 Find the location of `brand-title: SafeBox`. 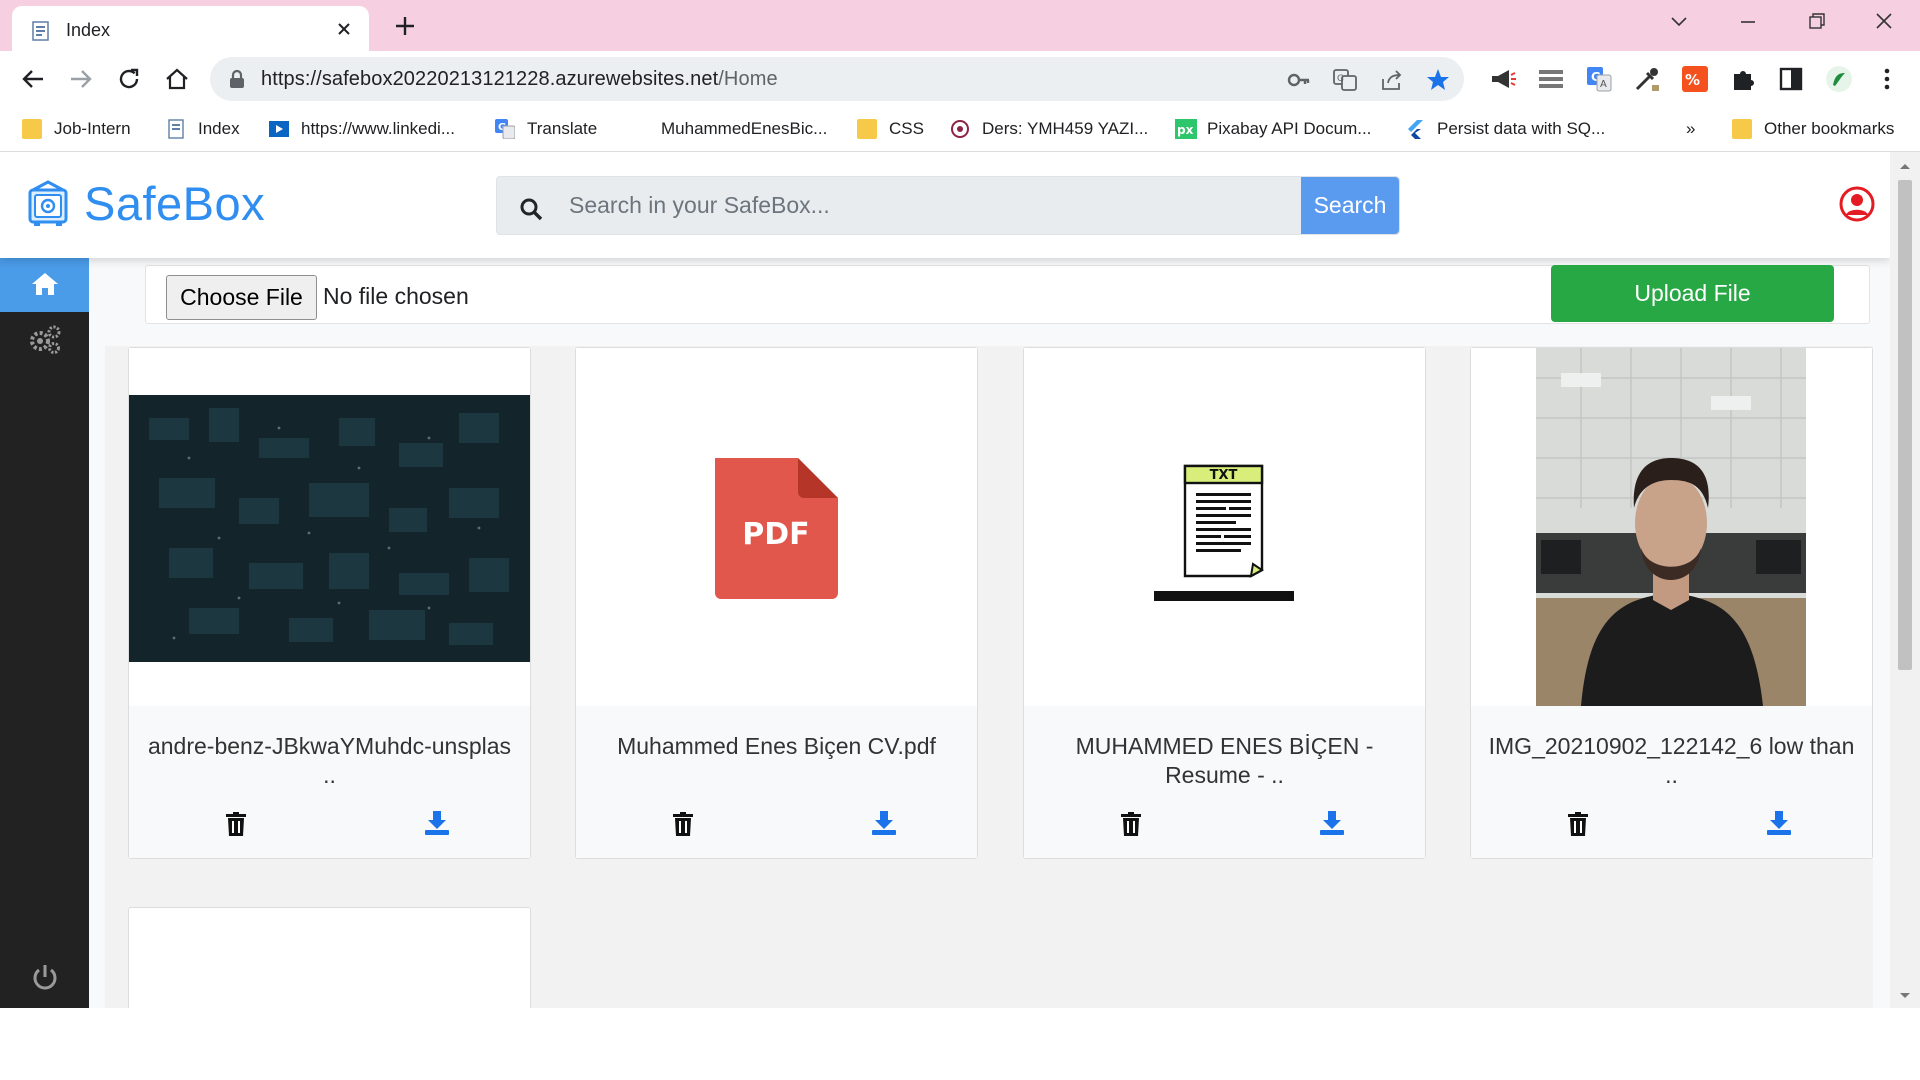

brand-title: SafeBox is located at coordinates (174, 203).